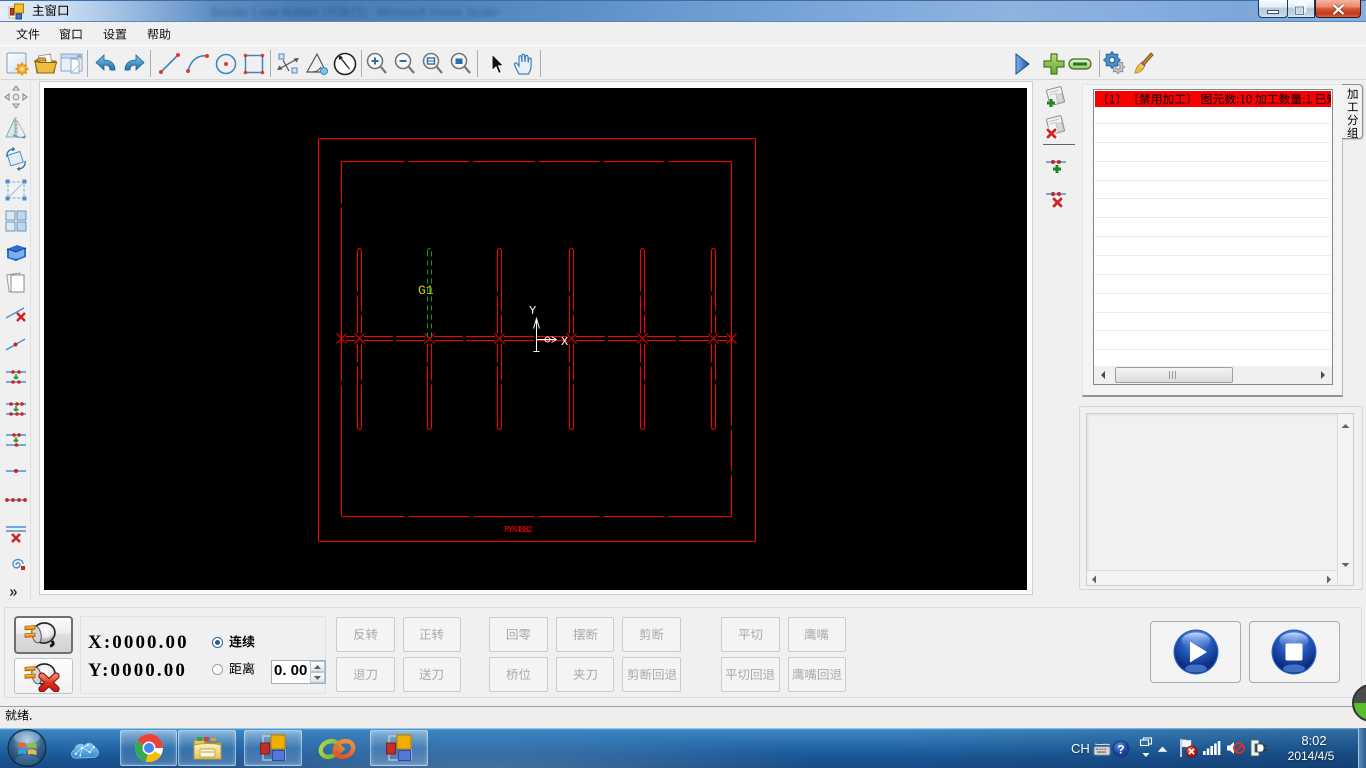 The height and width of the screenshot is (768, 1366). What do you see at coordinates (518, 530) in the screenshot?
I see `svg-text: RYX4882` at bounding box center [518, 530].